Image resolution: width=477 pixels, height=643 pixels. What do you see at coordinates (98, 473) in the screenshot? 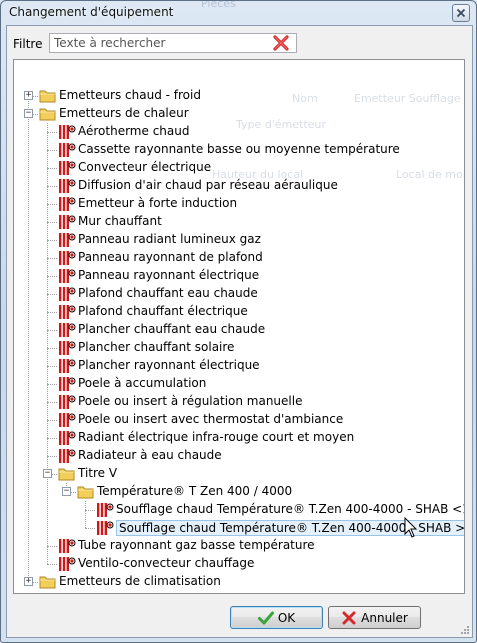
I see `tree-node-label: Titre V` at bounding box center [98, 473].